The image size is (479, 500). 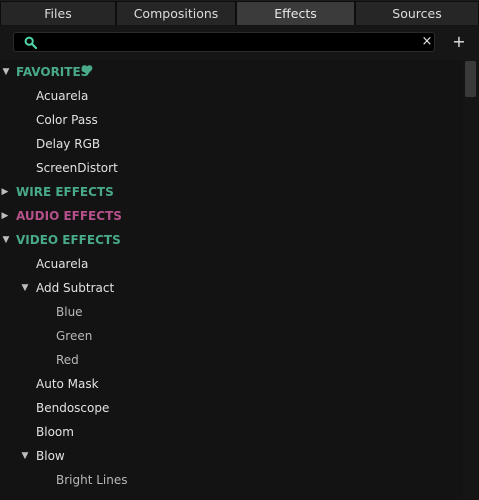 What do you see at coordinates (77, 168) in the screenshot?
I see `effect-label: ScreenDistort` at bounding box center [77, 168].